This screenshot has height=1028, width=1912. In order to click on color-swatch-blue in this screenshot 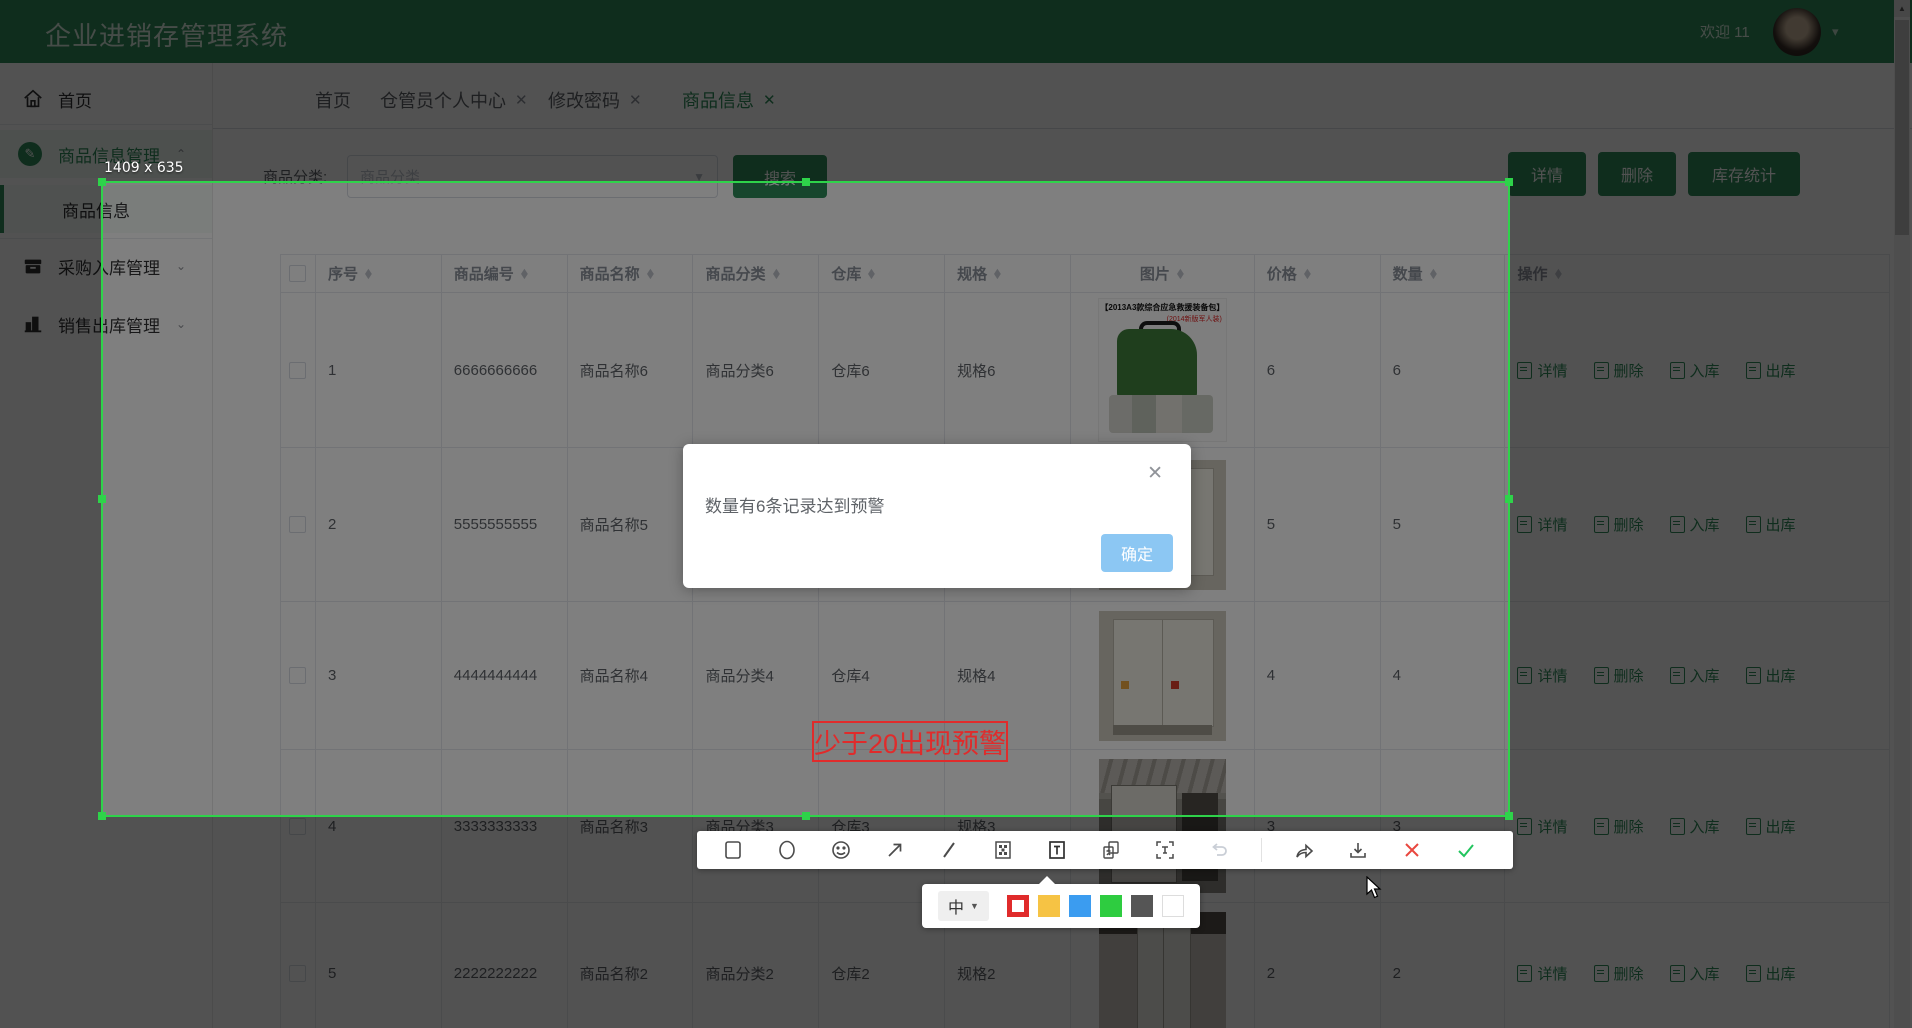, I will do `click(1080, 906)`.